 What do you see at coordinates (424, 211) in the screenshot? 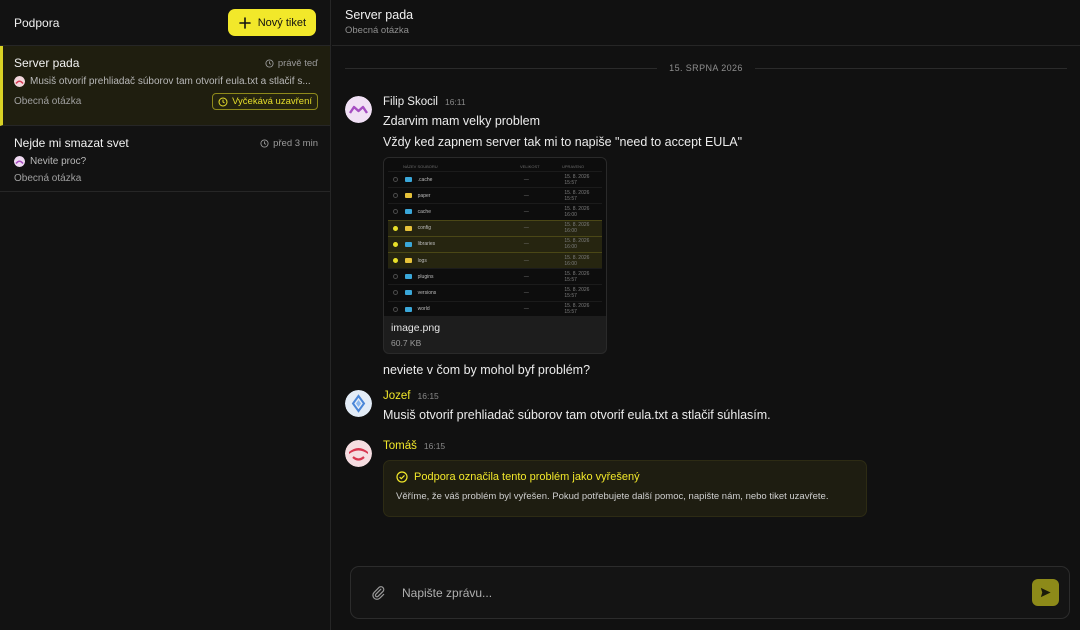
I see `preview-file-name: cache` at bounding box center [424, 211].